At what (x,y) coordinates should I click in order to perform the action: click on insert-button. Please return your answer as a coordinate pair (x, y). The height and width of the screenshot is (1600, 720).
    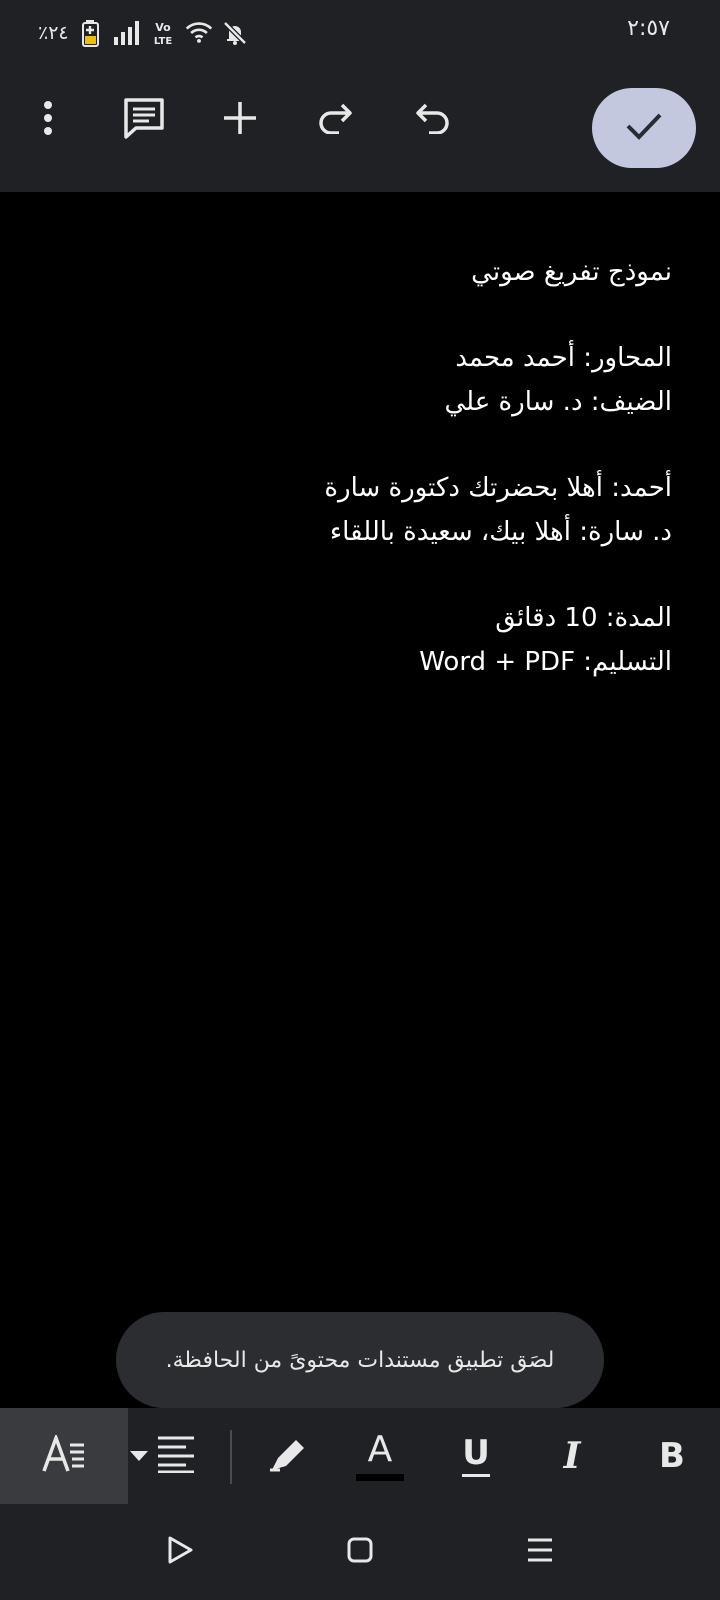
    Looking at the image, I should click on (240, 120).